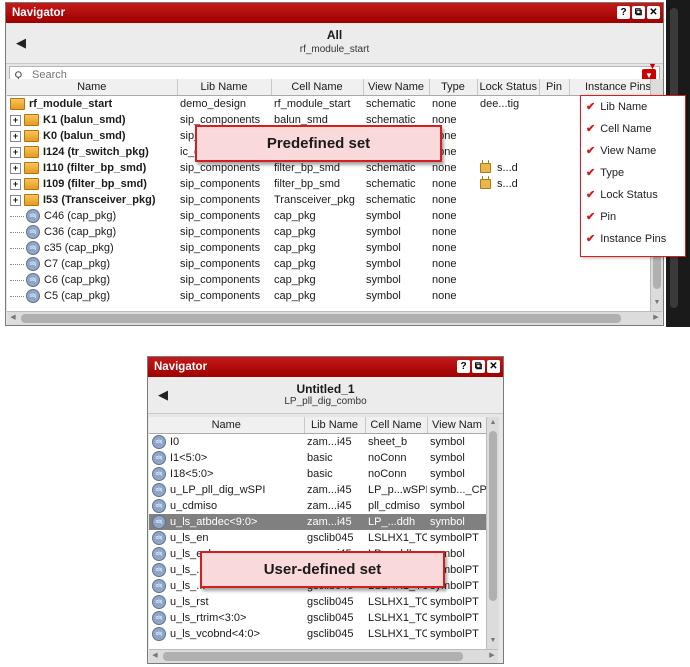 This screenshot has height=667, width=690. Describe the element at coordinates (633, 217) in the screenshot. I see `menu-item-column: ✔ Pin` at that location.